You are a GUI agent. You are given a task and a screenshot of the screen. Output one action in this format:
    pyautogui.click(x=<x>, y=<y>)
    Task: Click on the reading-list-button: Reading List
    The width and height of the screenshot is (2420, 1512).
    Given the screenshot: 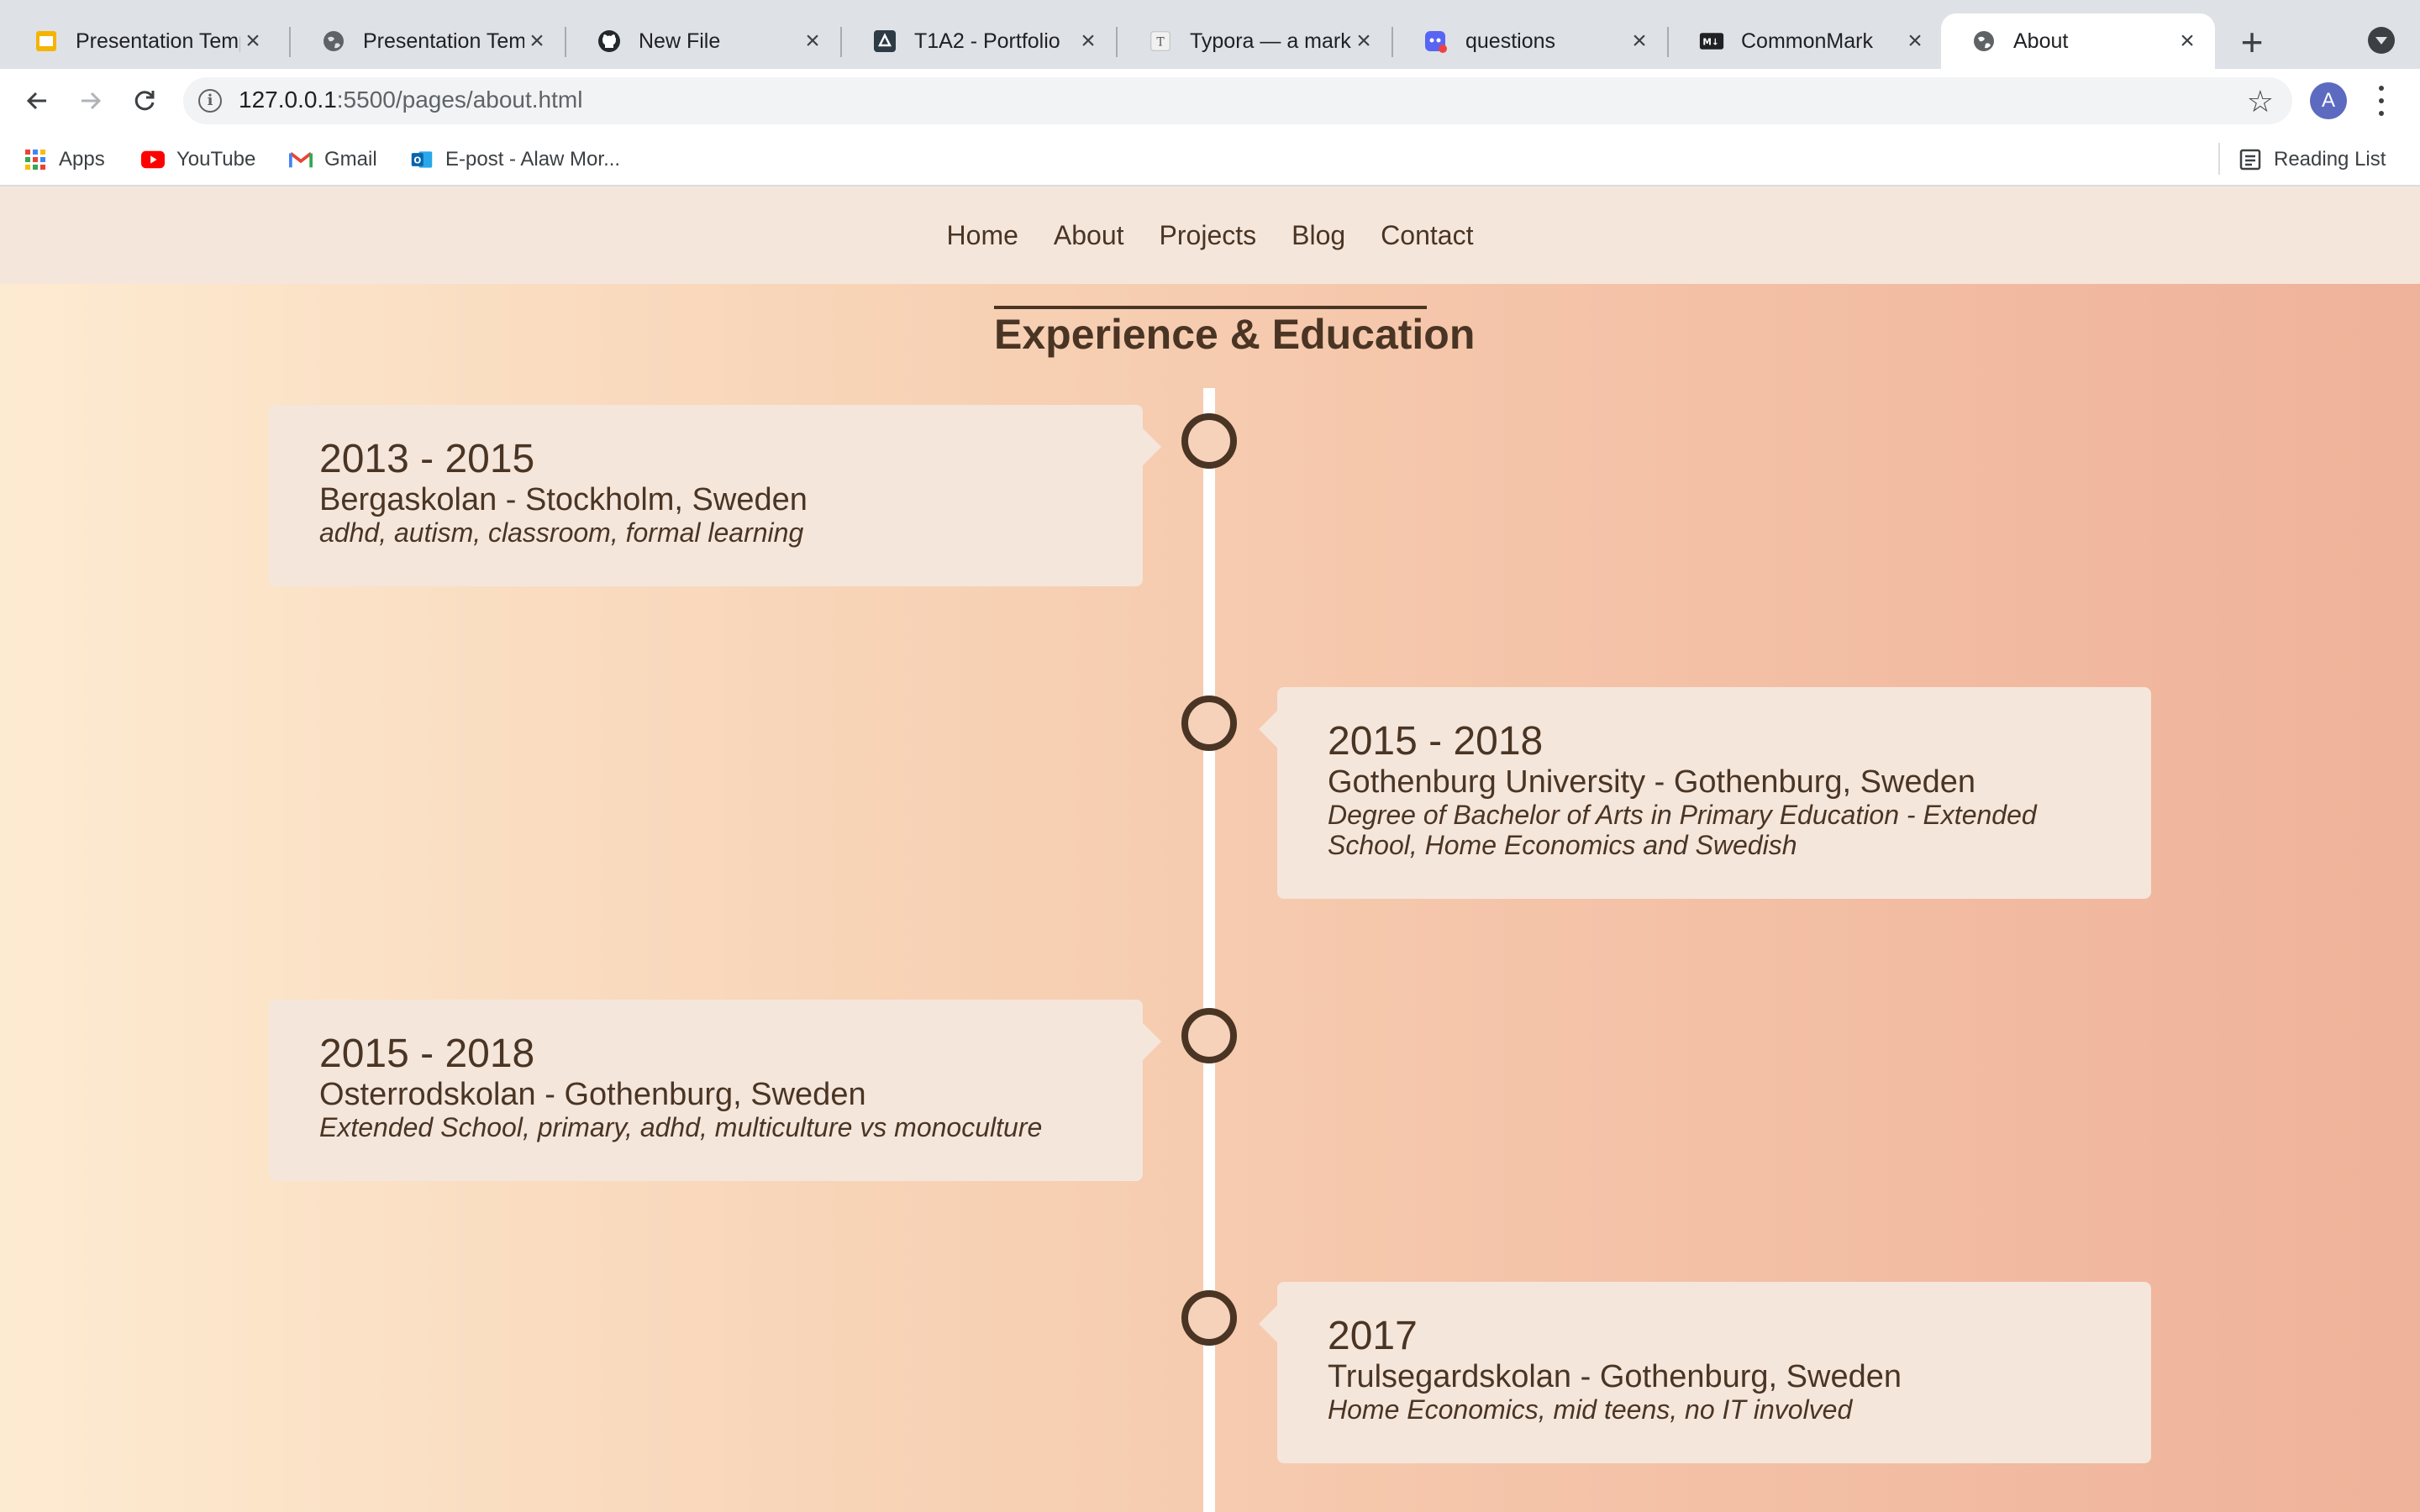 What is the action you would take?
    pyautogui.click(x=2312, y=159)
    